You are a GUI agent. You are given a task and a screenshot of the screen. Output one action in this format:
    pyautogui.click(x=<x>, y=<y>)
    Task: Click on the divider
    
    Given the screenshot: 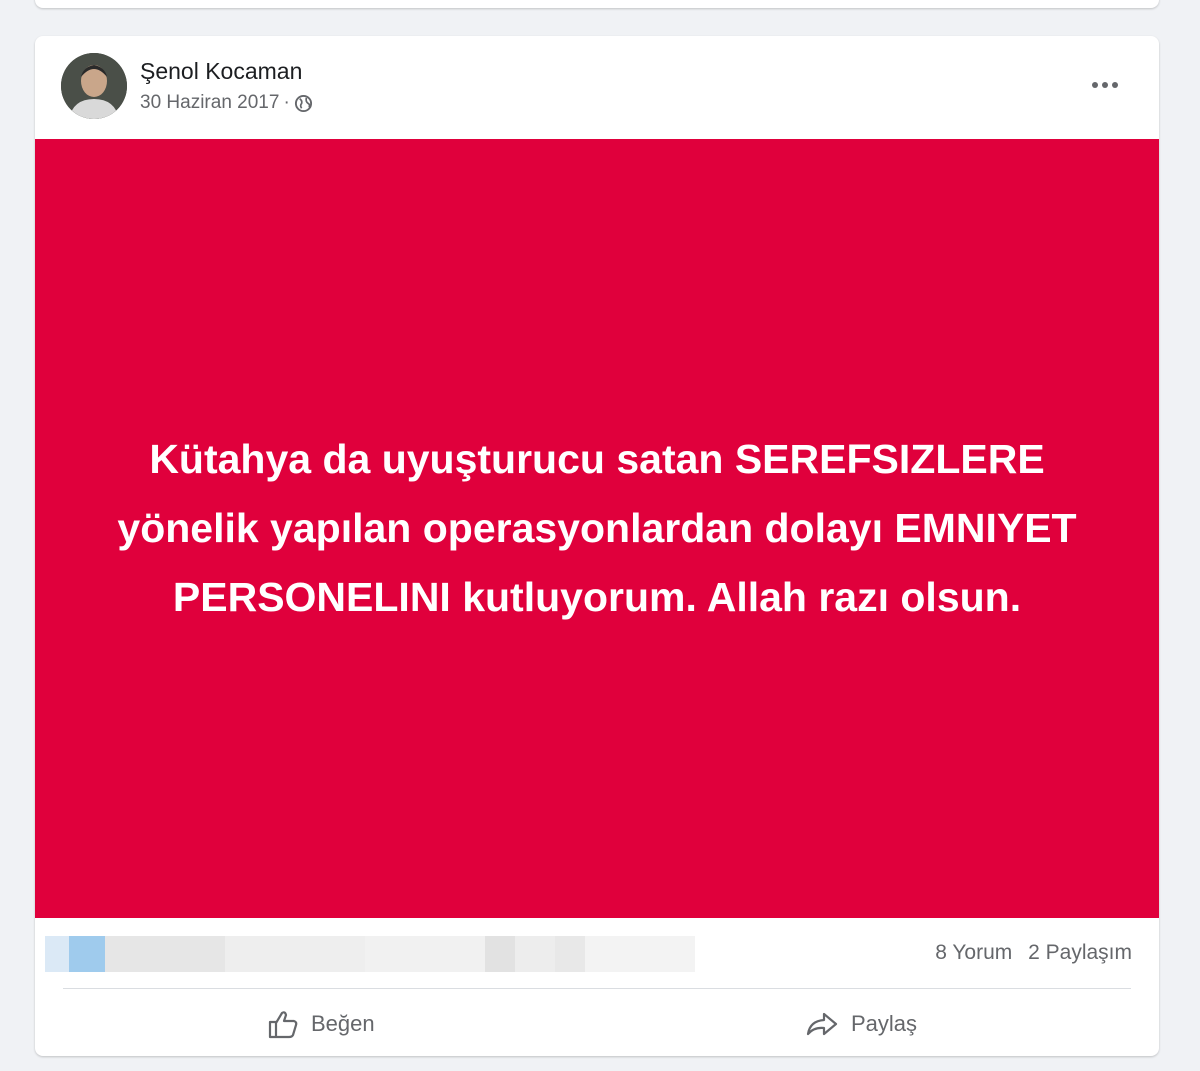 What is the action you would take?
    pyautogui.click(x=597, y=988)
    